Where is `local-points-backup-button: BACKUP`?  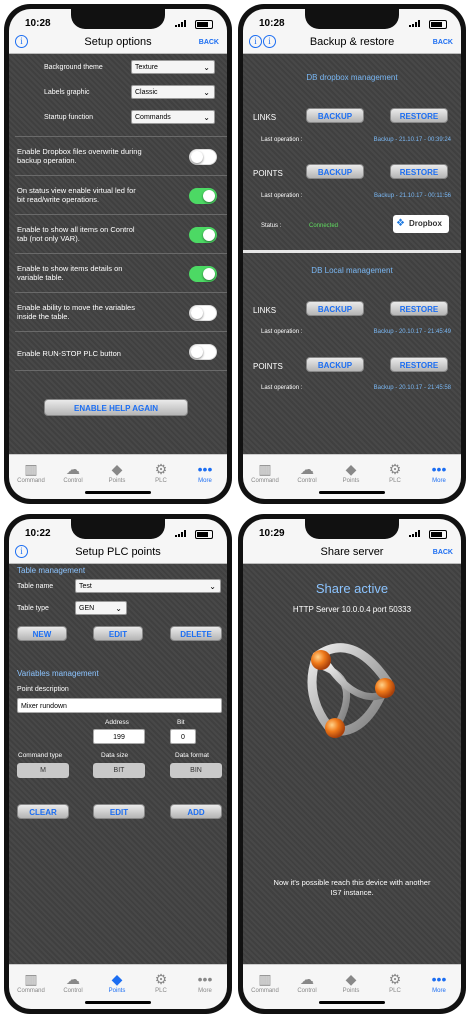
local-points-backup-button: BACKUP is located at coordinates (335, 364).